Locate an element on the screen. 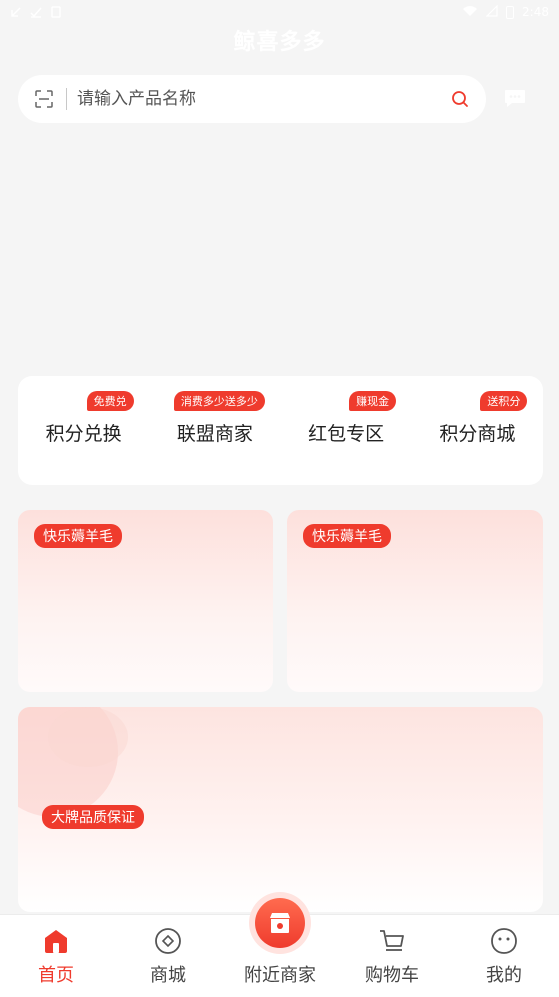 This screenshot has height=997, width=559. signal-icon is located at coordinates (491, 12).